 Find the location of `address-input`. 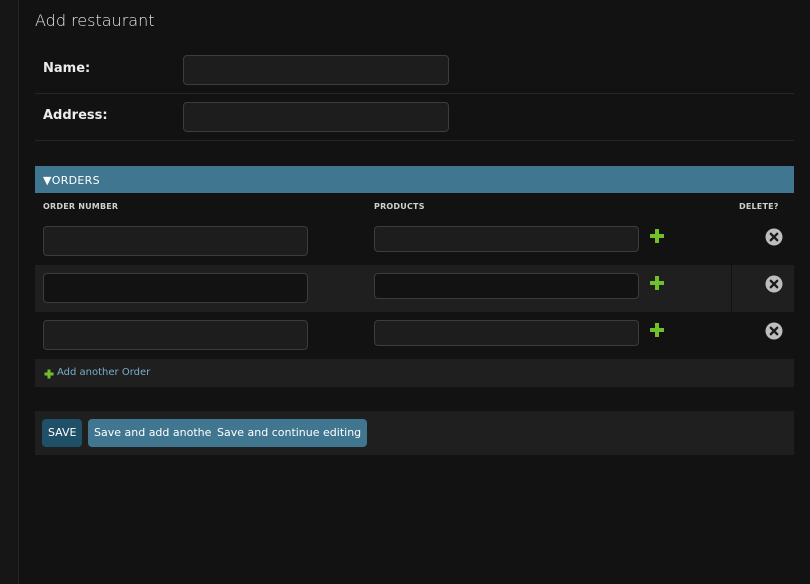

address-input is located at coordinates (316, 117).